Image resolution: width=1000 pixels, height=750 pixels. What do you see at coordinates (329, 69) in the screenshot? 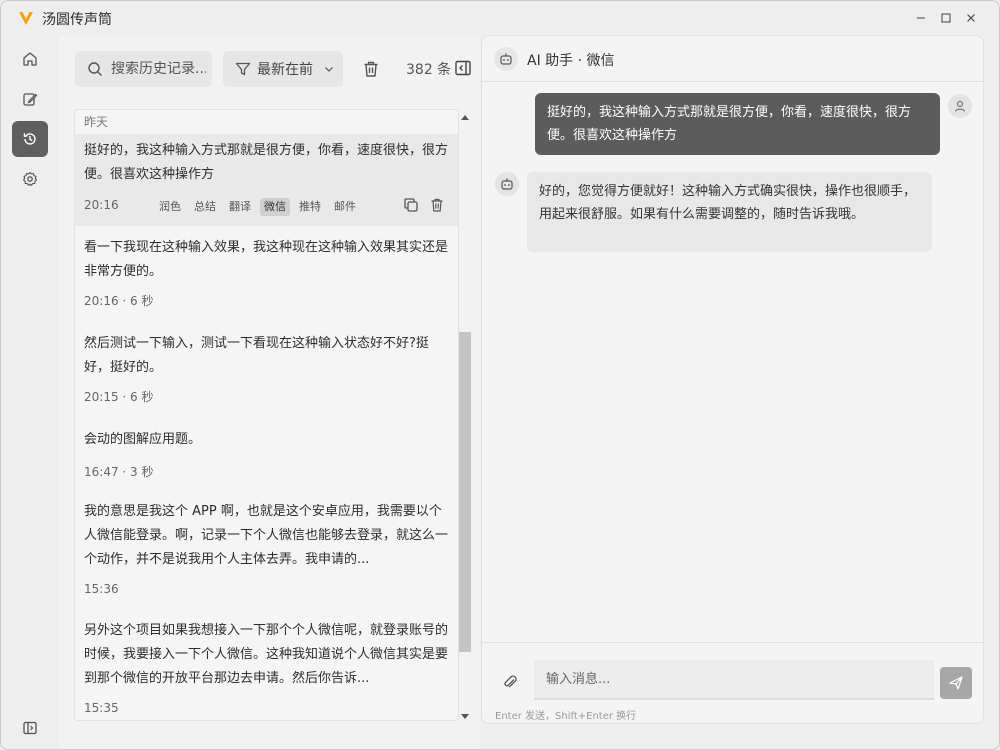
I see `chevron-down-icon` at bounding box center [329, 69].